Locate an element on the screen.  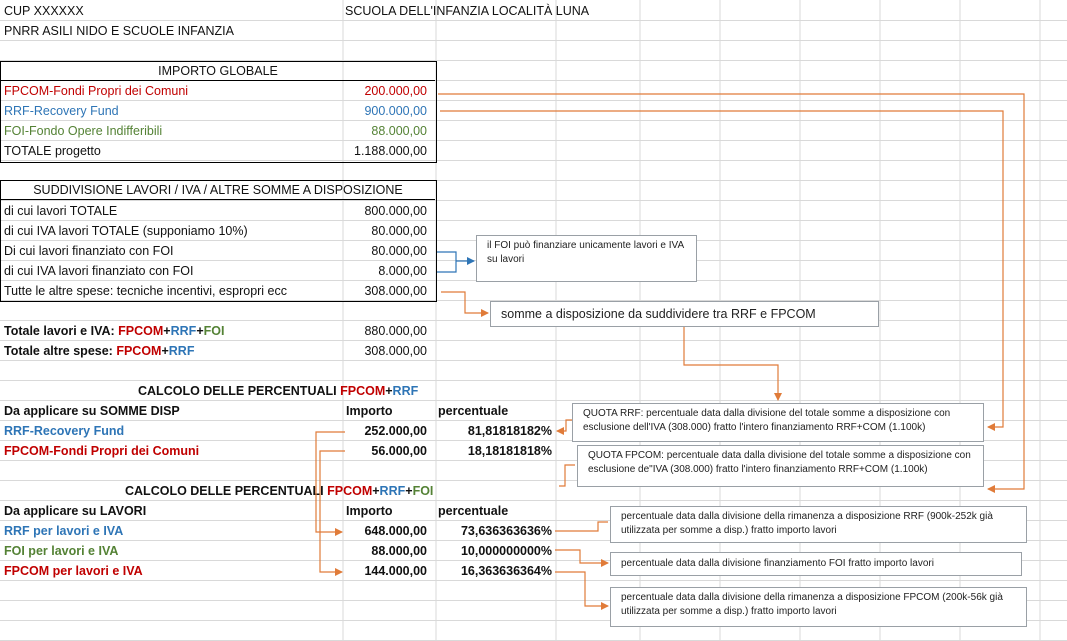
calcolo1-title: CALCOLO DELLE PERCENTUALI FPCOM+RRF is located at coordinates (278, 391).